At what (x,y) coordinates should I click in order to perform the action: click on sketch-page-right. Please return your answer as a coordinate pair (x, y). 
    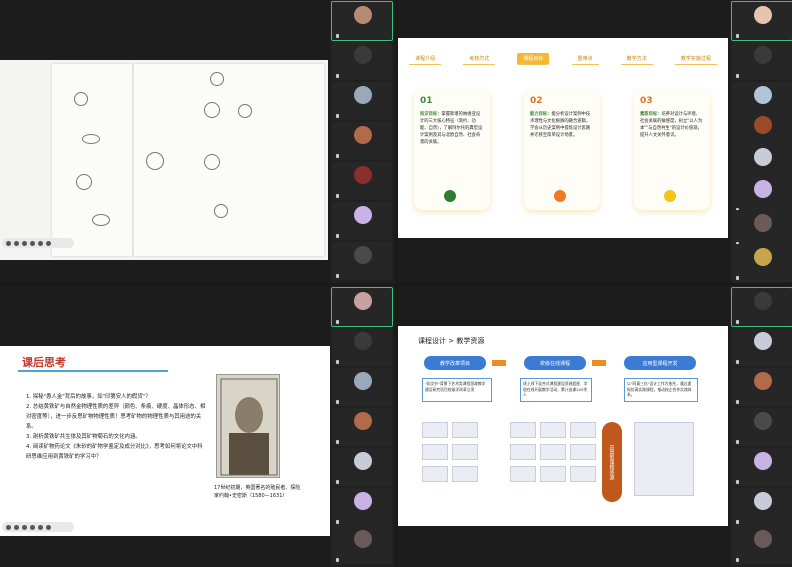
    Looking at the image, I should click on (229, 160).